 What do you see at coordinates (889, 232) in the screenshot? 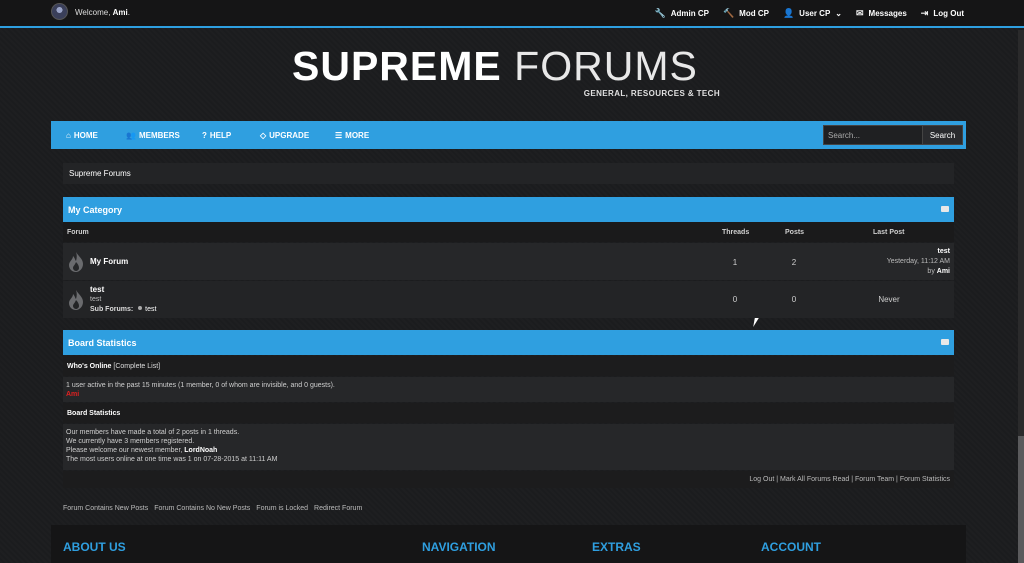
I see `header-last-post: Last Post` at bounding box center [889, 232].